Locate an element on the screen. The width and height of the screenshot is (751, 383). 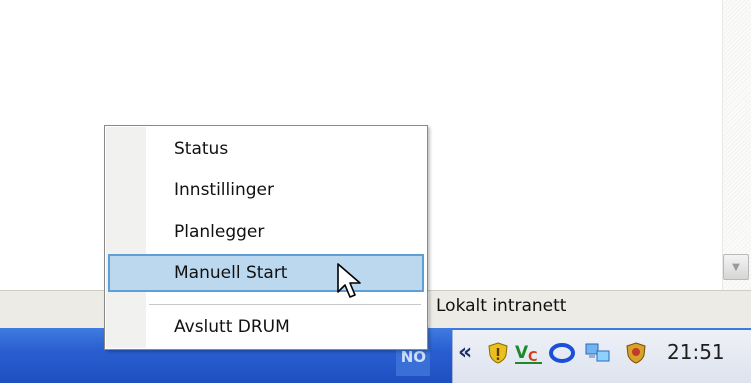
menu-item-status: Status is located at coordinates (201, 149).